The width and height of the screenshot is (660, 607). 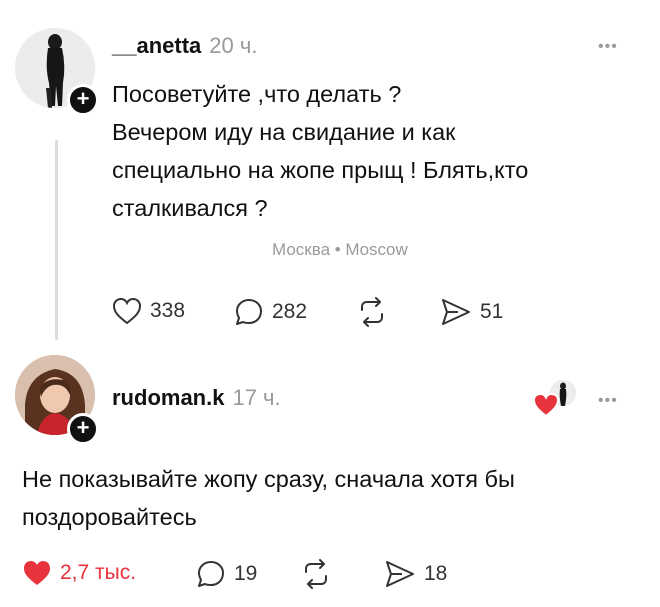 I want to click on thread-line, so click(x=56, y=240).